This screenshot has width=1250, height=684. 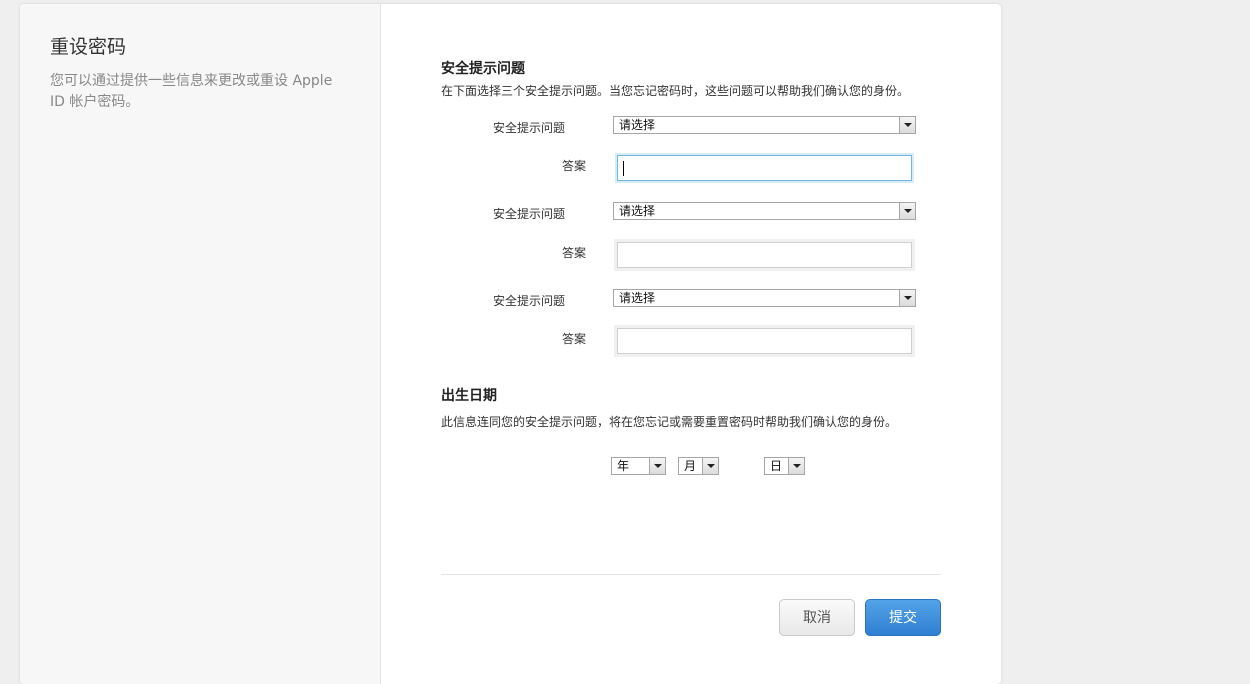 I want to click on text-caret, so click(x=623, y=168).